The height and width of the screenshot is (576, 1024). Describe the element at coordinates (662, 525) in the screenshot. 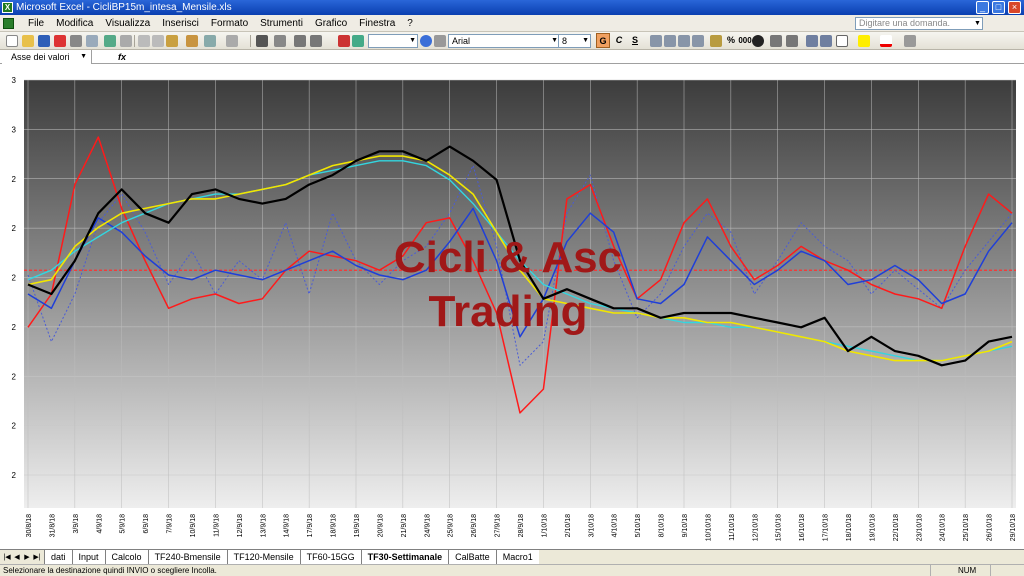

I see `x-tick-label: 8/10/18` at that location.